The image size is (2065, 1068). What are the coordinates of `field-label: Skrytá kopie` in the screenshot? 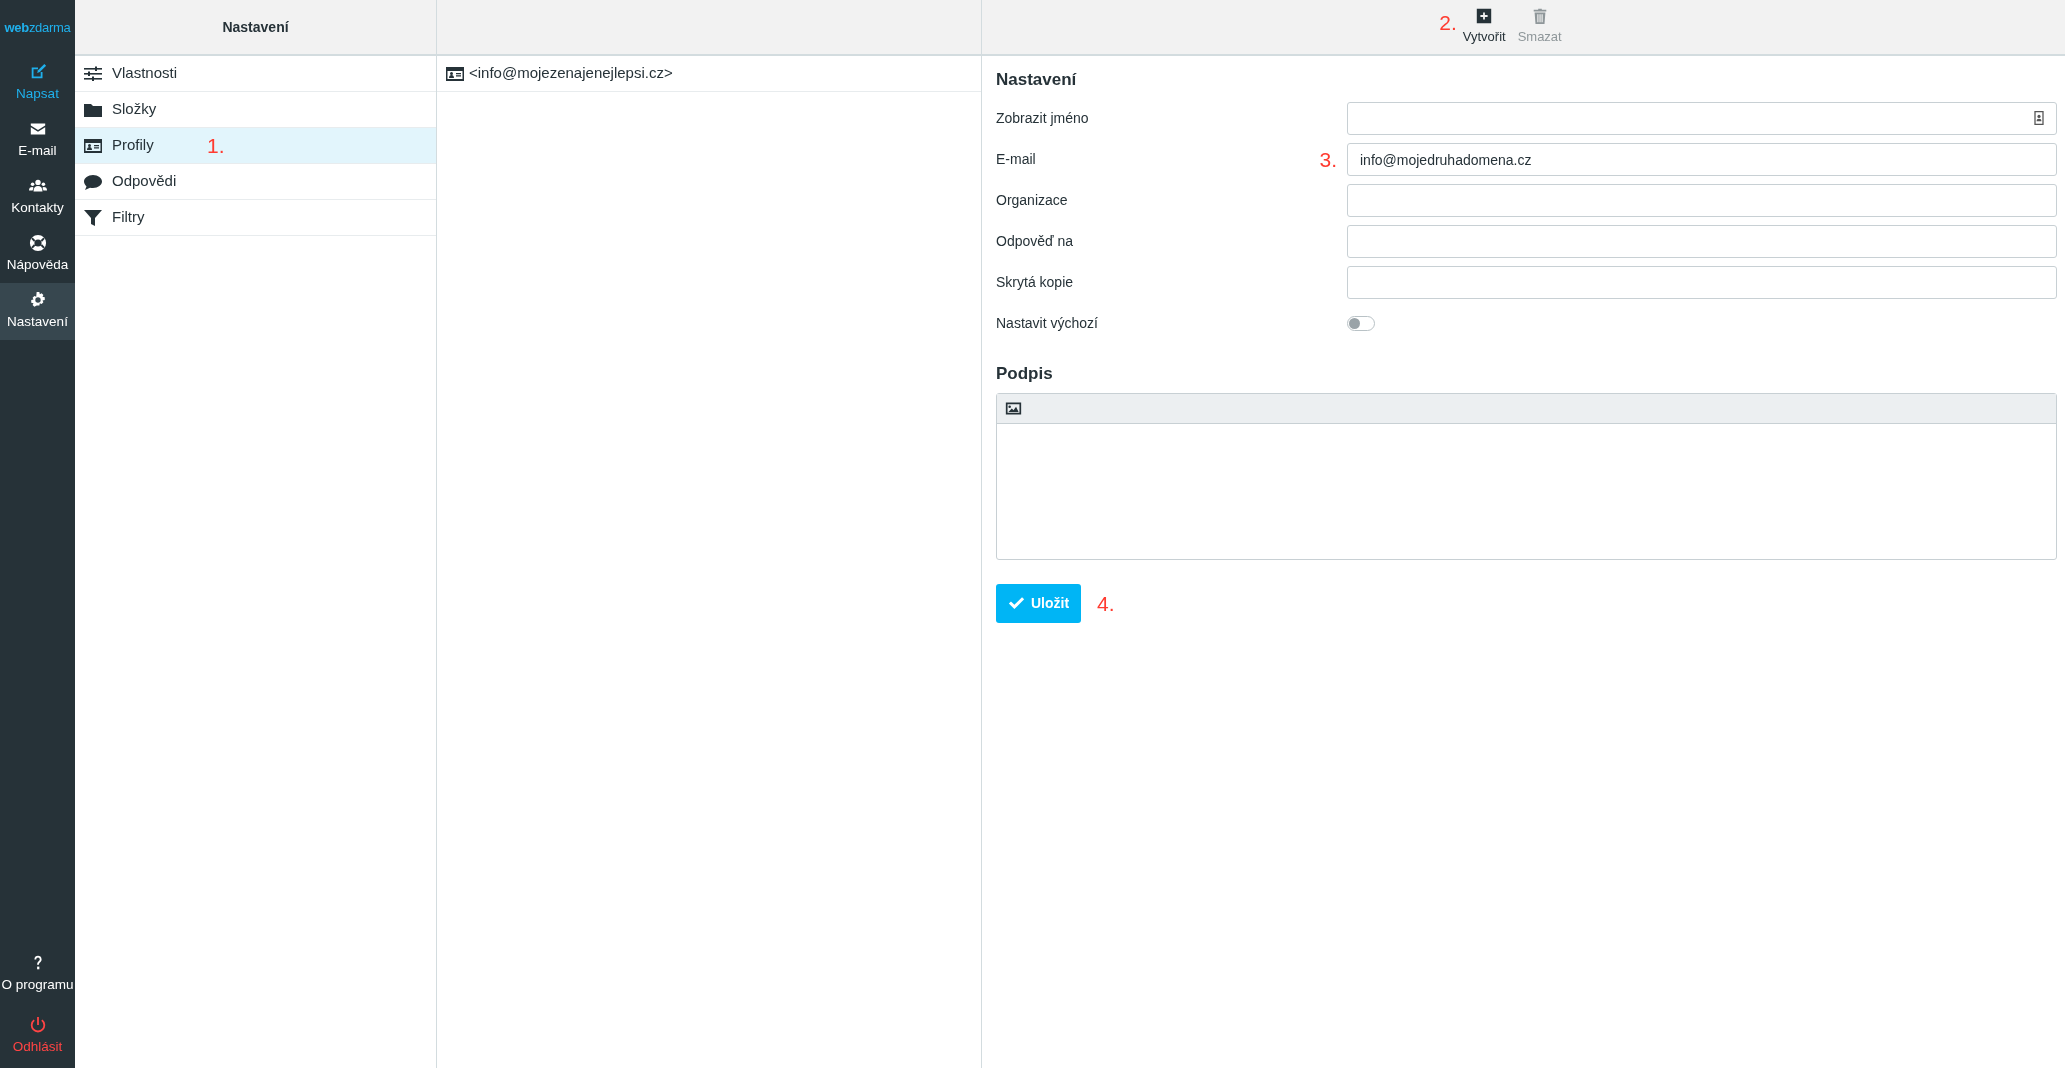 It's located at (1035, 283).